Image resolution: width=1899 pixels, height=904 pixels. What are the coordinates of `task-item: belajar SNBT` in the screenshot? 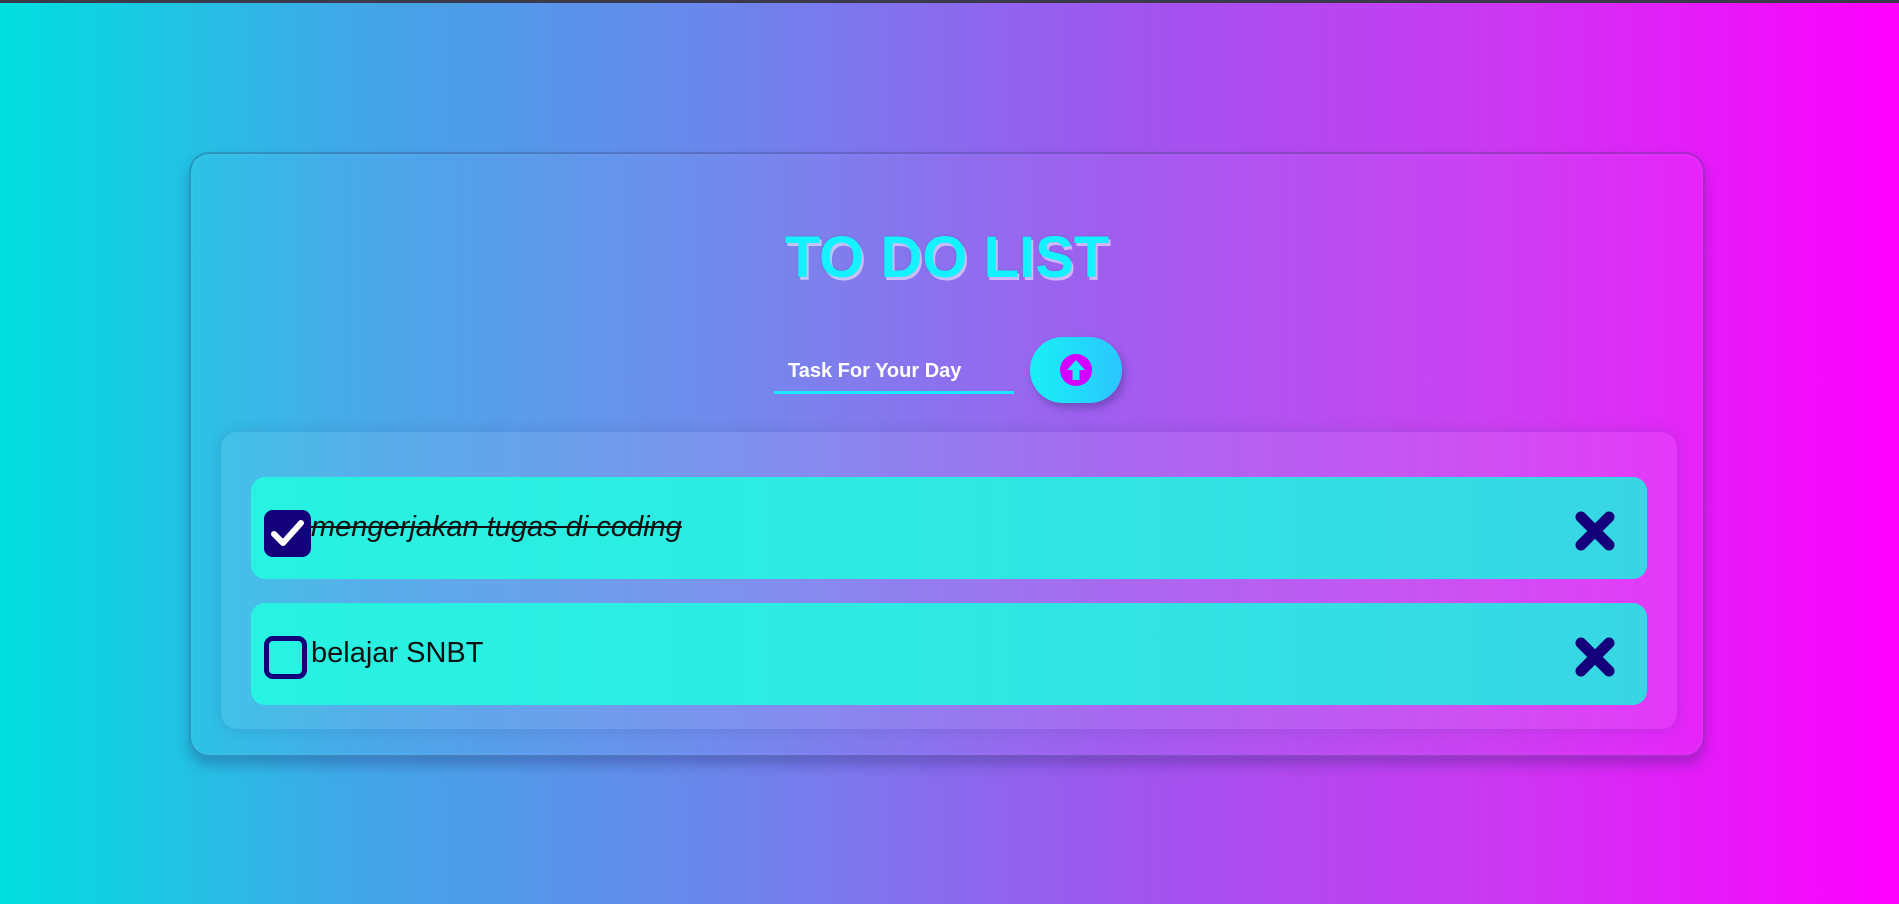 It's located at (949, 654).